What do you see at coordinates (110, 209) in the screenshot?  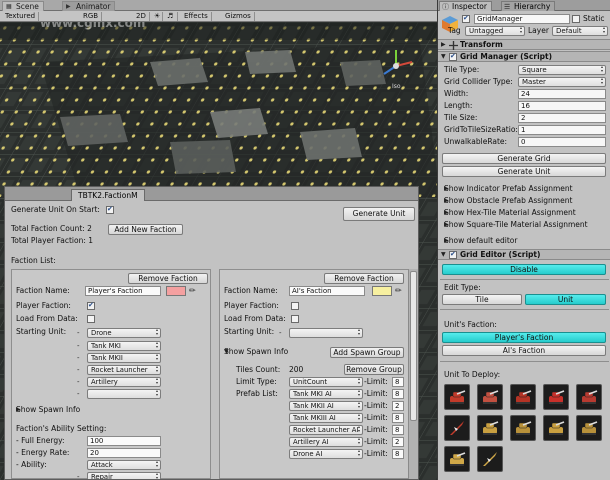 I see `generate-unit-on-start-checkbox` at bounding box center [110, 209].